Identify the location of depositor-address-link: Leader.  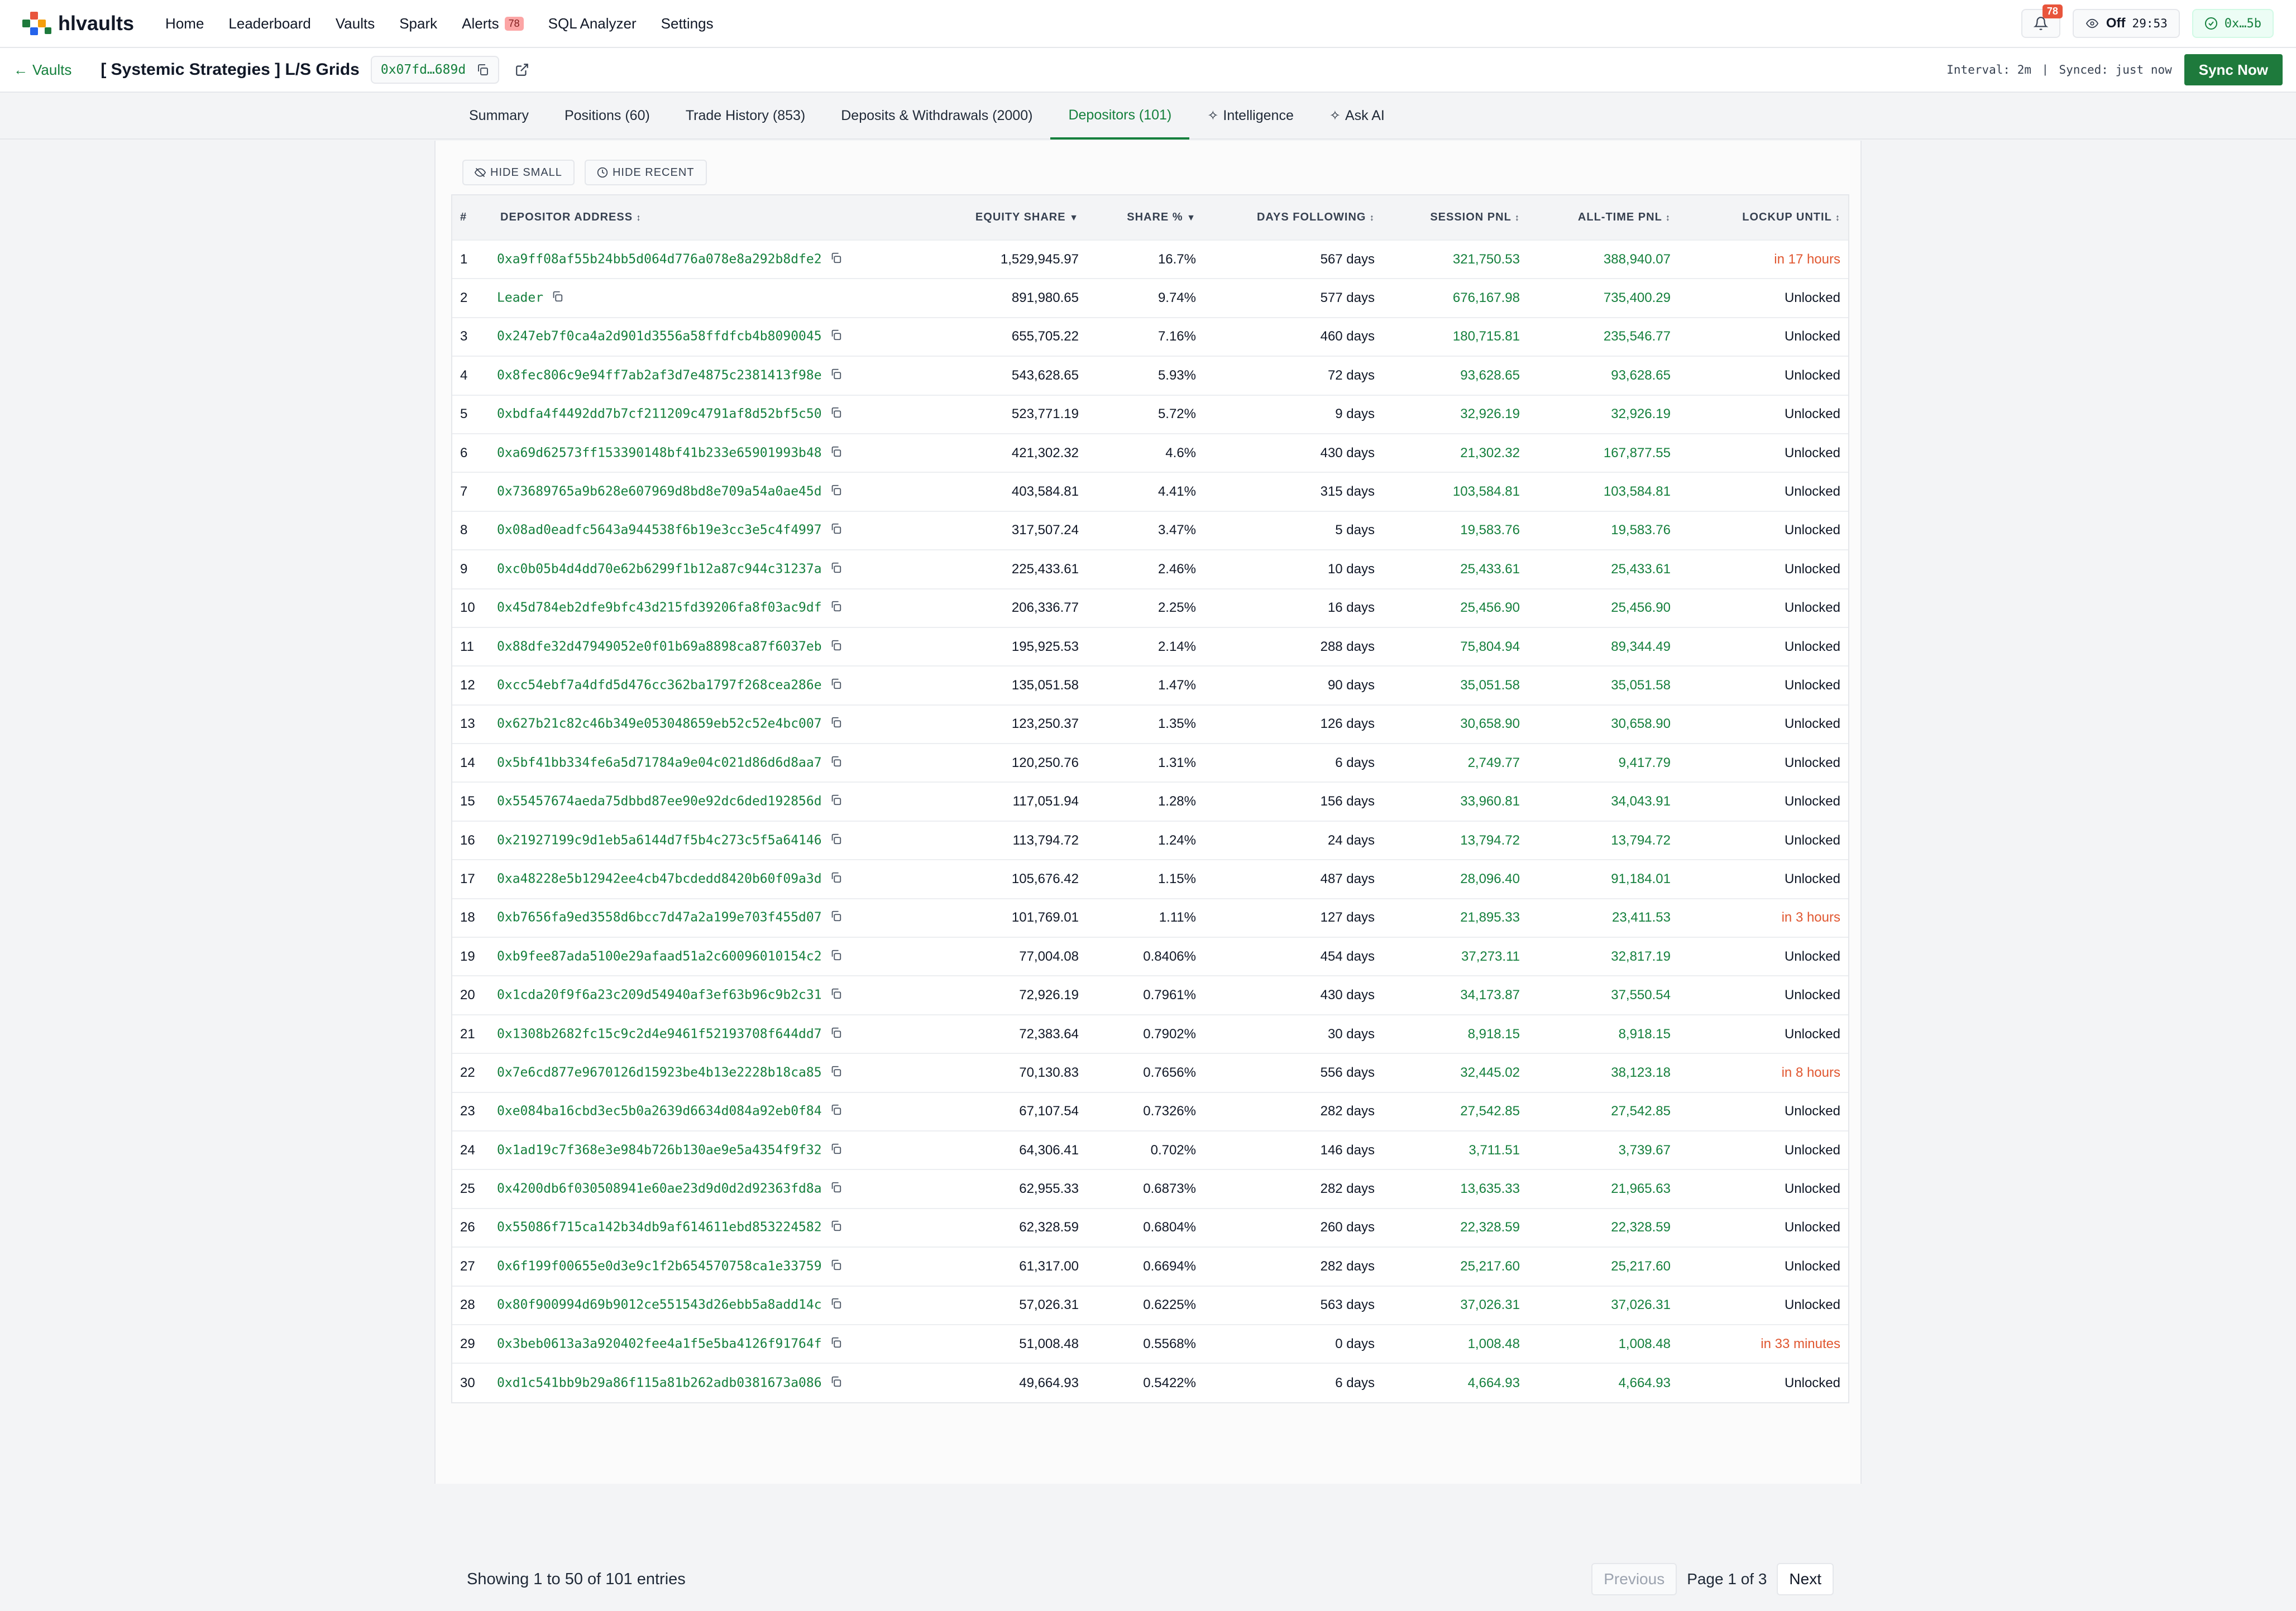
(520, 298).